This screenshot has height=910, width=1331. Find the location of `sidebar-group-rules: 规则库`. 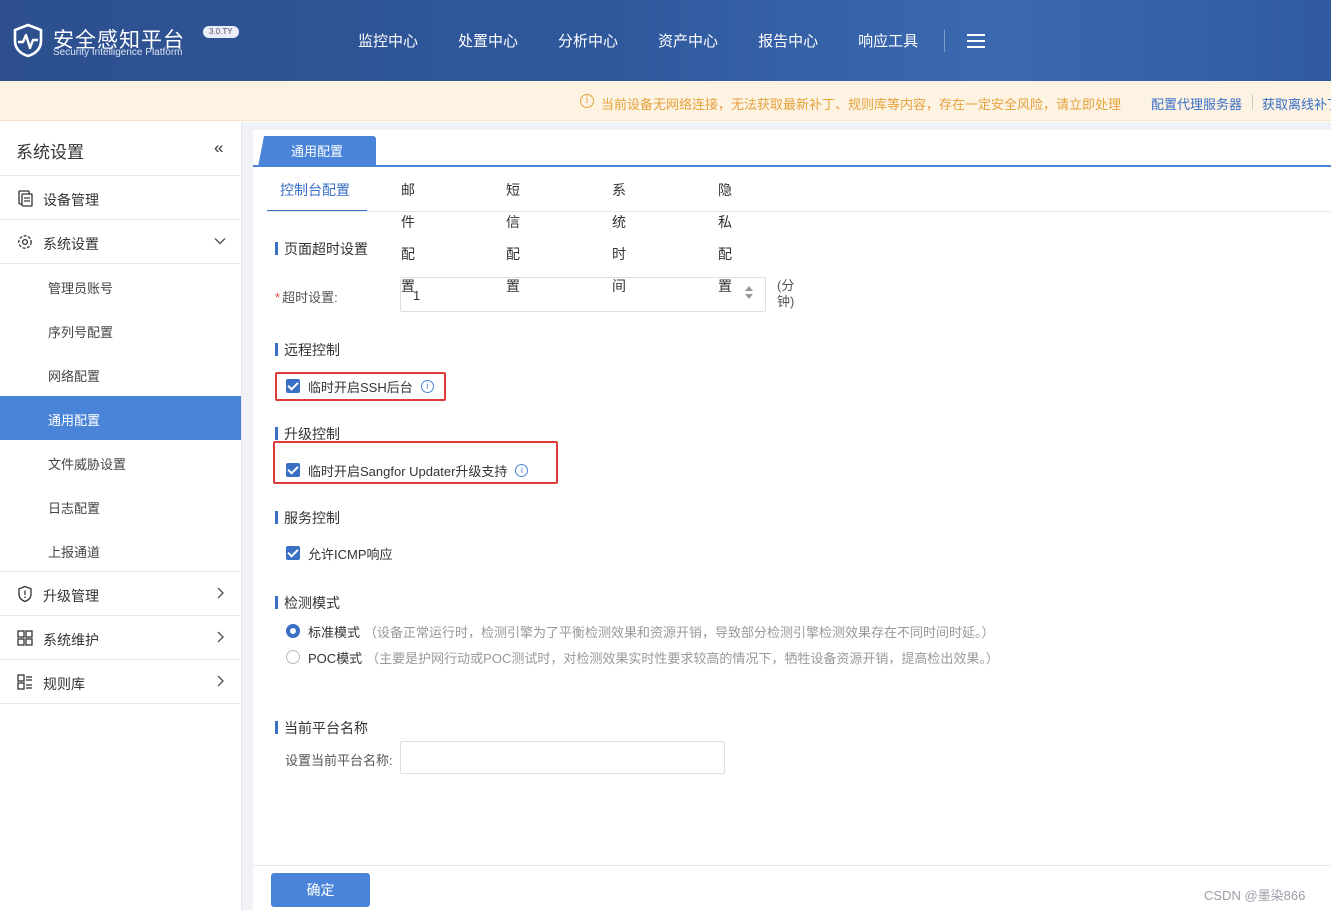

sidebar-group-rules: 规则库 is located at coordinates (120, 682).